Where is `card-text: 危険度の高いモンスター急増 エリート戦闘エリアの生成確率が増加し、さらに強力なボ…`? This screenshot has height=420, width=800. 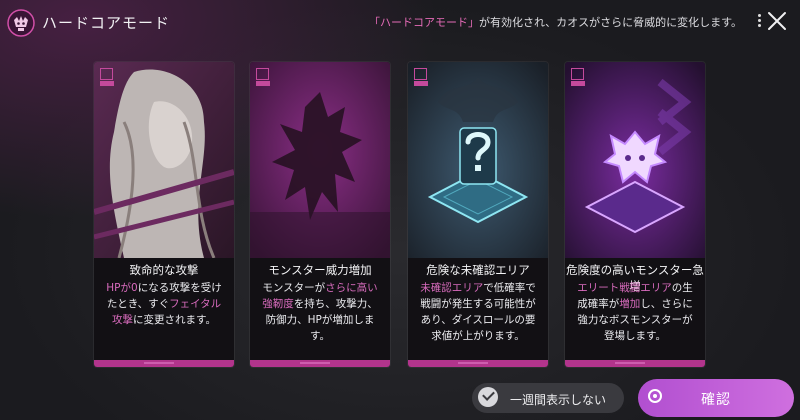 card-text: 危険度の高いモンスター急増 エリート戦闘エリアの生成確率が増加し、さらに強力なボ… is located at coordinates (635, 312).